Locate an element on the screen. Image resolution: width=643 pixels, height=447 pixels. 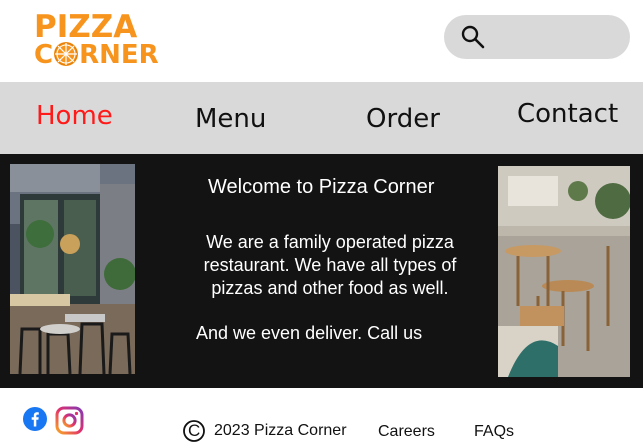
restaurant-exterior-photo is located at coordinates (72, 269).